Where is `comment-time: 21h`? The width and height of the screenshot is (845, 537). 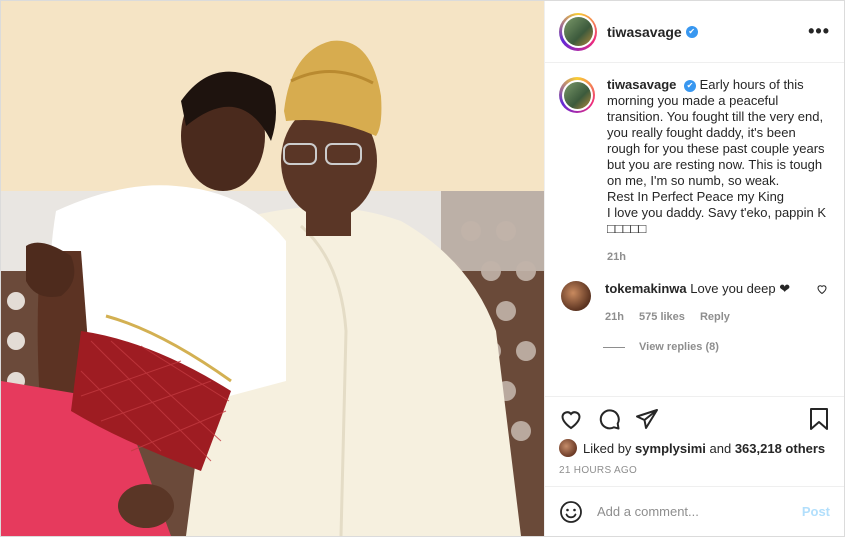 comment-time: 21h is located at coordinates (614, 317).